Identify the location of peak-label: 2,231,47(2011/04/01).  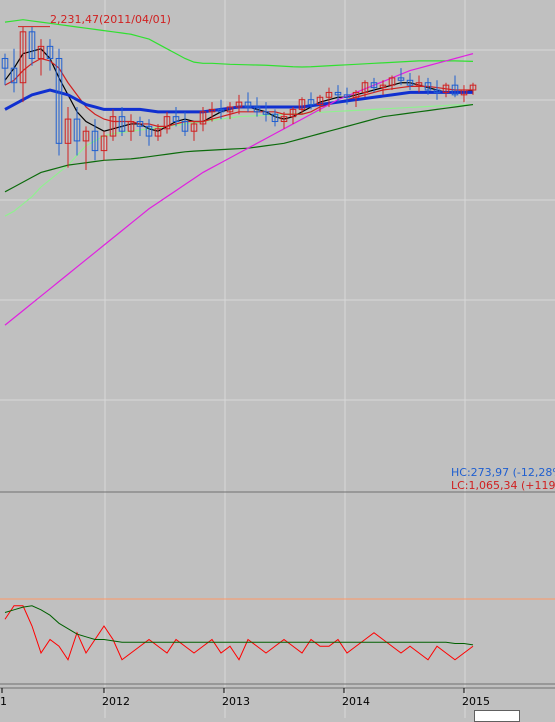
(110, 19).